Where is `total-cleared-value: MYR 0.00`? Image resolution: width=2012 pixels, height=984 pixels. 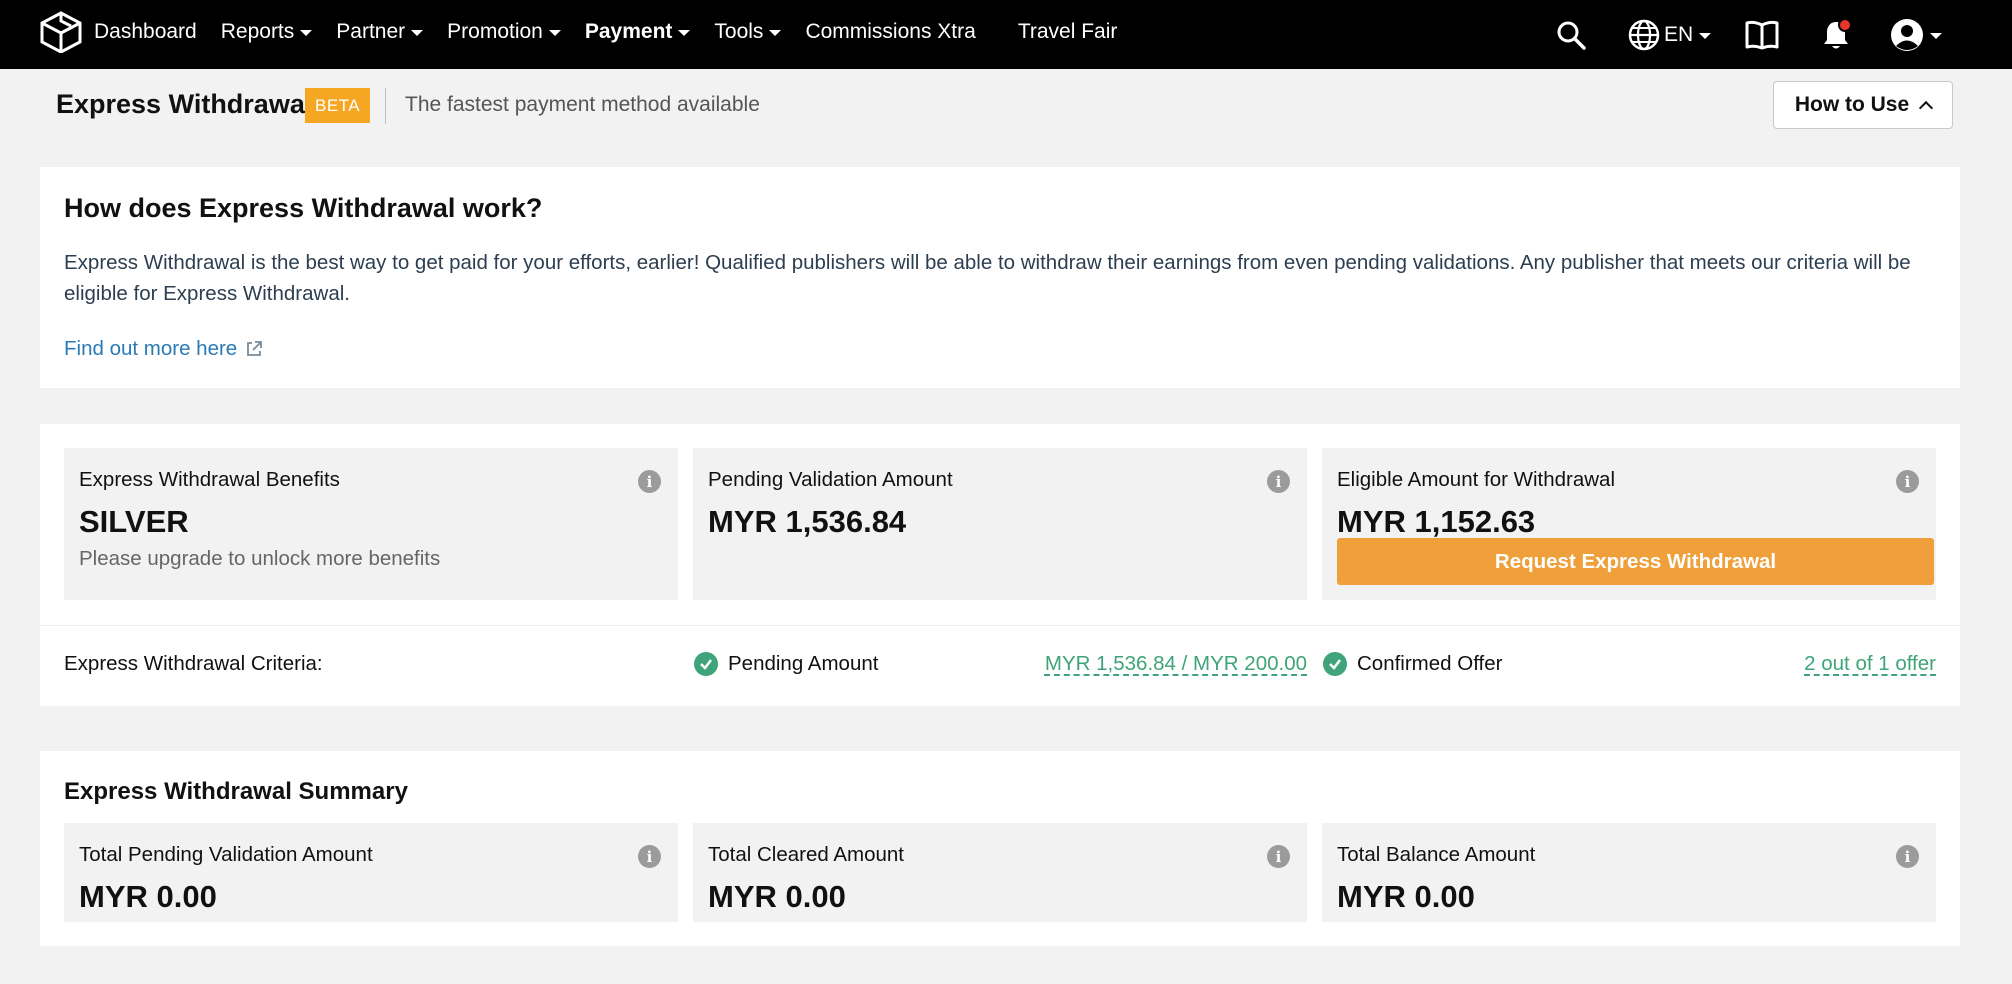
total-cleared-value: MYR 0.00 is located at coordinates (777, 896).